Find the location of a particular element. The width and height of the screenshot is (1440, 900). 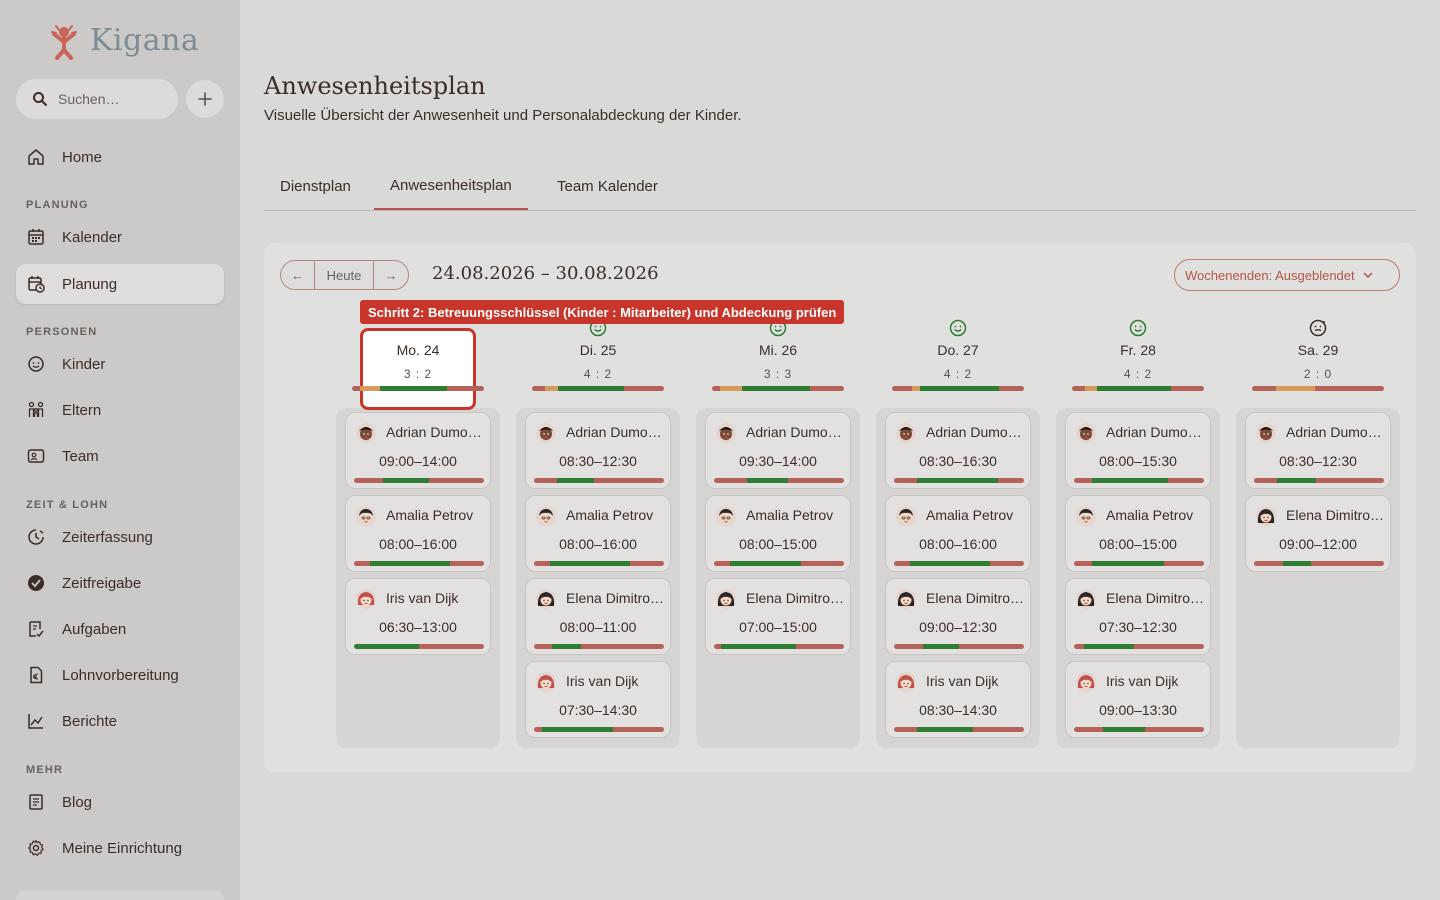

check-circle-icon is located at coordinates (36, 583).